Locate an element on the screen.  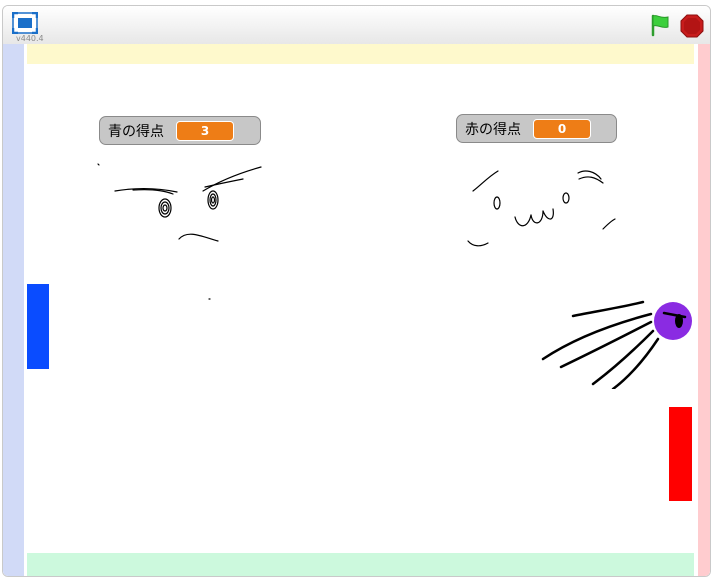
top-wall is located at coordinates (360, 54).